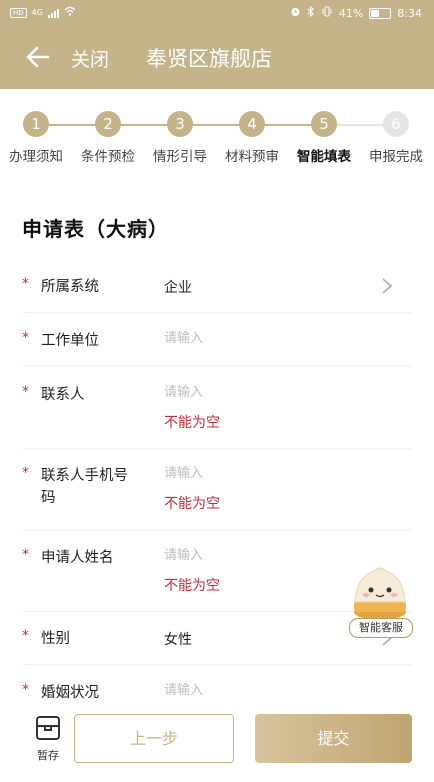  Describe the element at coordinates (264, 338) in the screenshot. I see `employer-input` at that location.